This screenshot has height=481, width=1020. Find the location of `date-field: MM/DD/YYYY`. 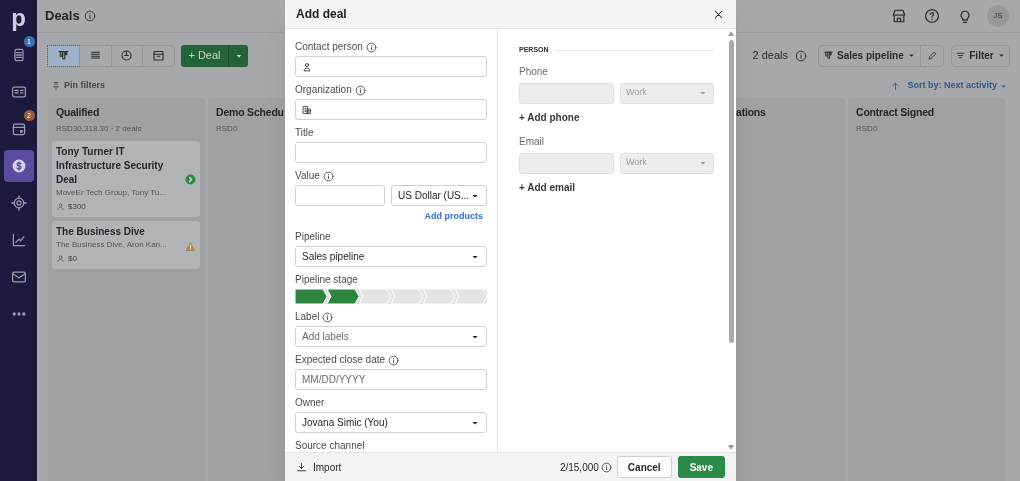

date-field: MM/DD/YYYY is located at coordinates (391, 379).